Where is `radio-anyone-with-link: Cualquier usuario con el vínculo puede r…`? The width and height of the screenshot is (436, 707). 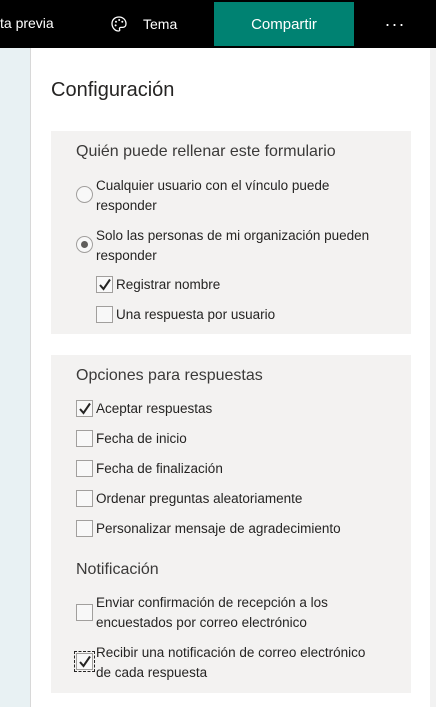 radio-anyone-with-link: Cualquier usuario con el vínculo puede r… is located at coordinates (231, 196).